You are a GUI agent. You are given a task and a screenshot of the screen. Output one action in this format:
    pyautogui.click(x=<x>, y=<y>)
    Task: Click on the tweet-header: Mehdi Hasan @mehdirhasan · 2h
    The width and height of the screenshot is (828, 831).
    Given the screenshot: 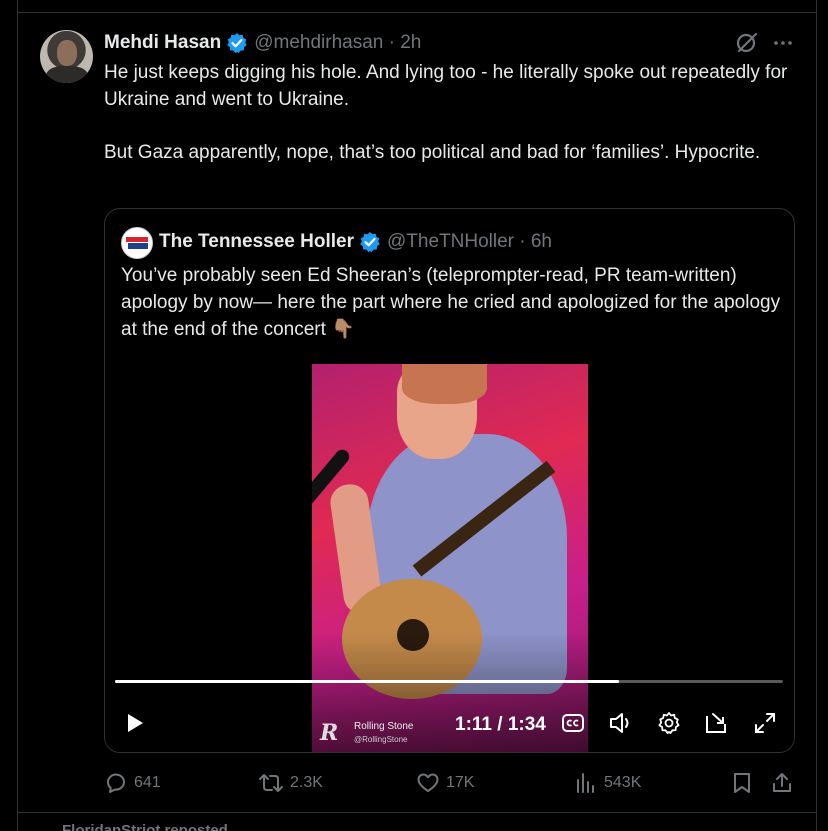 What is the action you would take?
    pyautogui.click(x=262, y=43)
    